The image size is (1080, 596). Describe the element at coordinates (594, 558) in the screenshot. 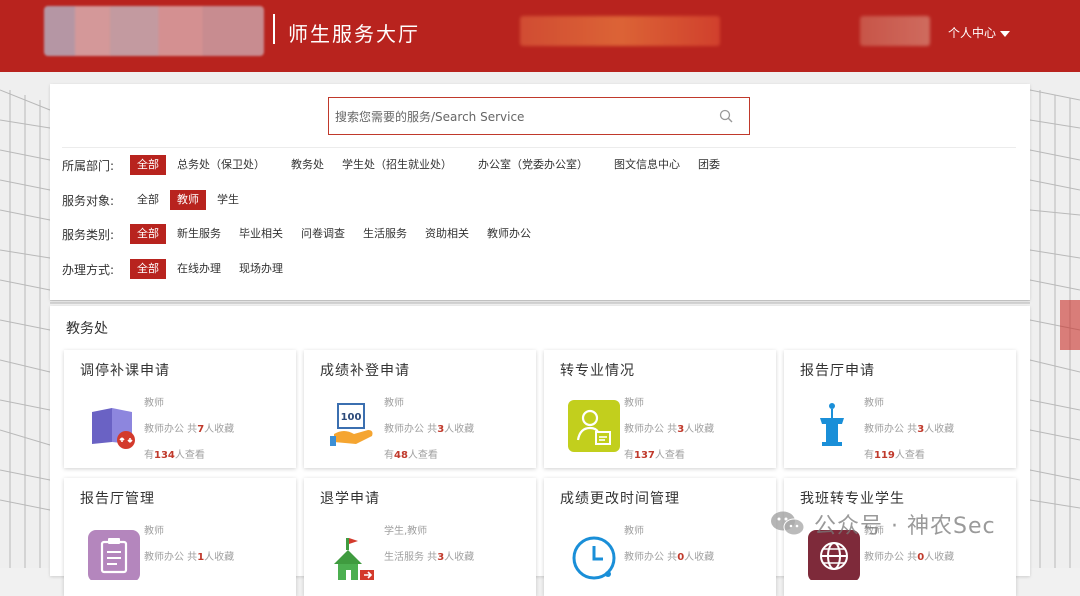

I see `clock-icon` at that location.